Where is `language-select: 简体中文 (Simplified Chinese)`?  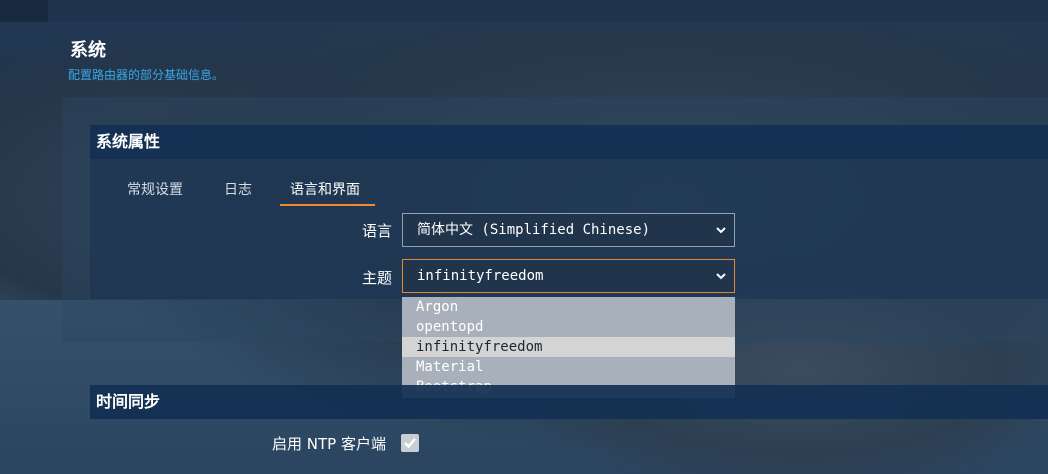
language-select: 简体中文 (Simplified Chinese) is located at coordinates (568, 230).